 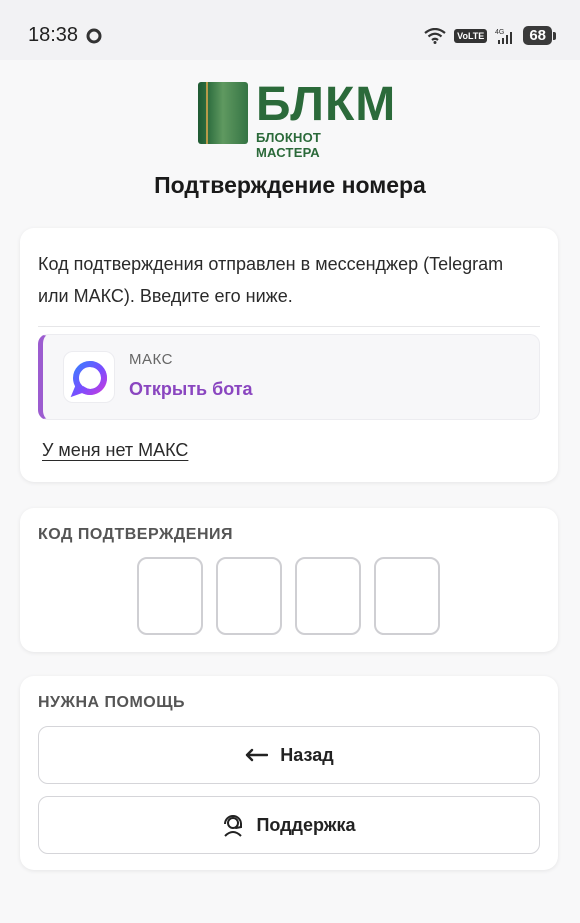 I want to click on brand-title: БЛКМ, so click(x=326, y=104).